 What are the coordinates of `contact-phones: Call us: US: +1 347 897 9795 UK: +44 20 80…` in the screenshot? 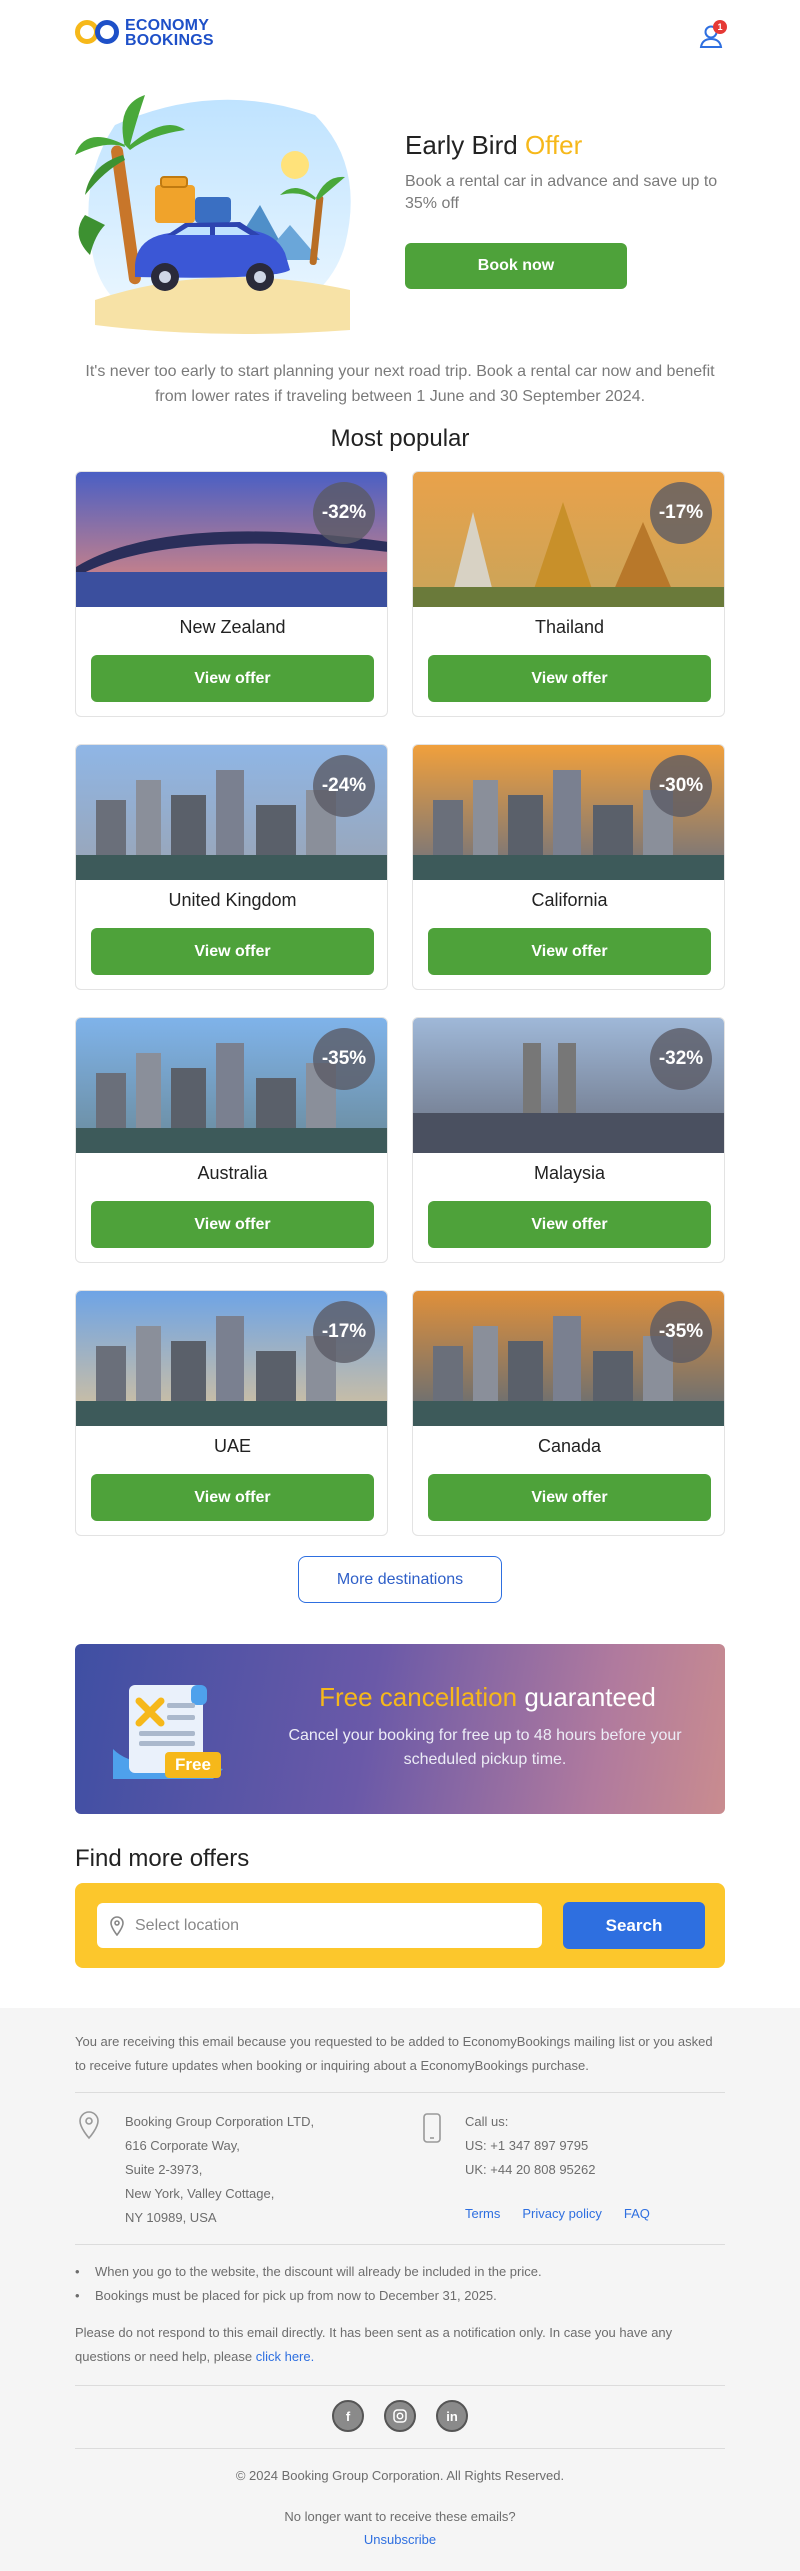 It's located at (530, 2145).